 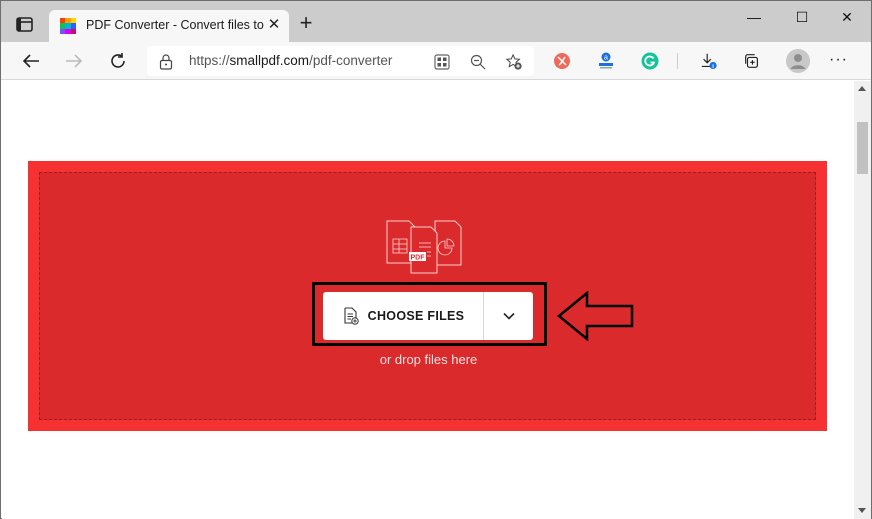 I want to click on new-tab-button: +, so click(x=306, y=23).